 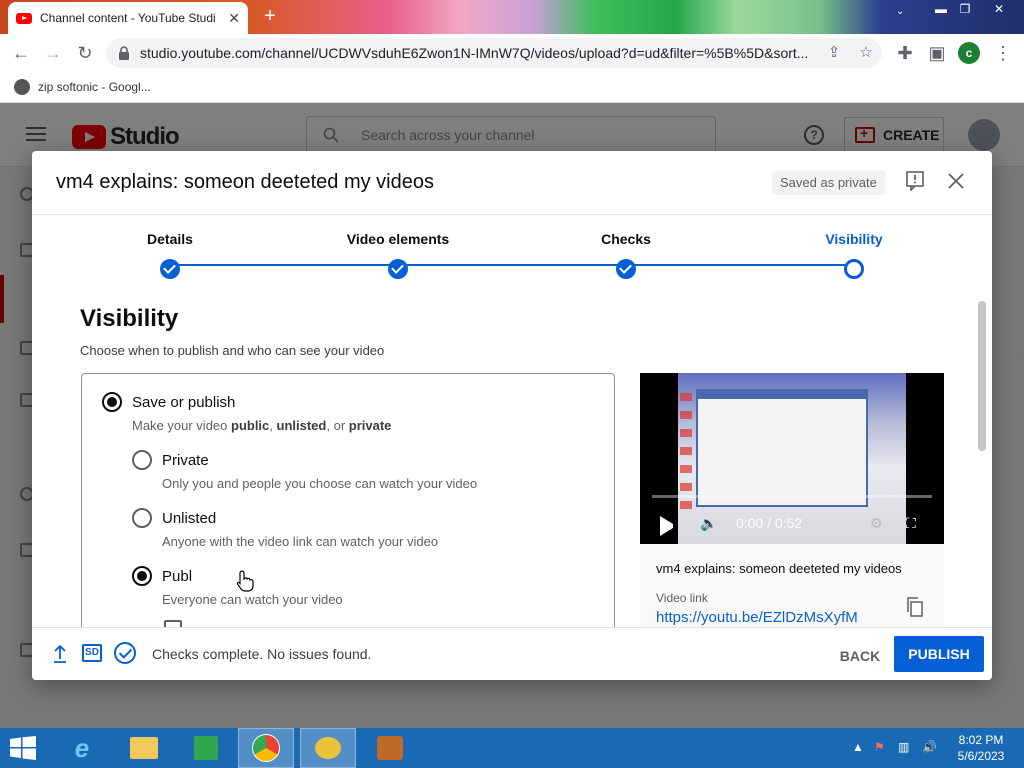 What do you see at coordinates (1003, 53) in the screenshot?
I see `kebab-menu-icon: ⋮` at bounding box center [1003, 53].